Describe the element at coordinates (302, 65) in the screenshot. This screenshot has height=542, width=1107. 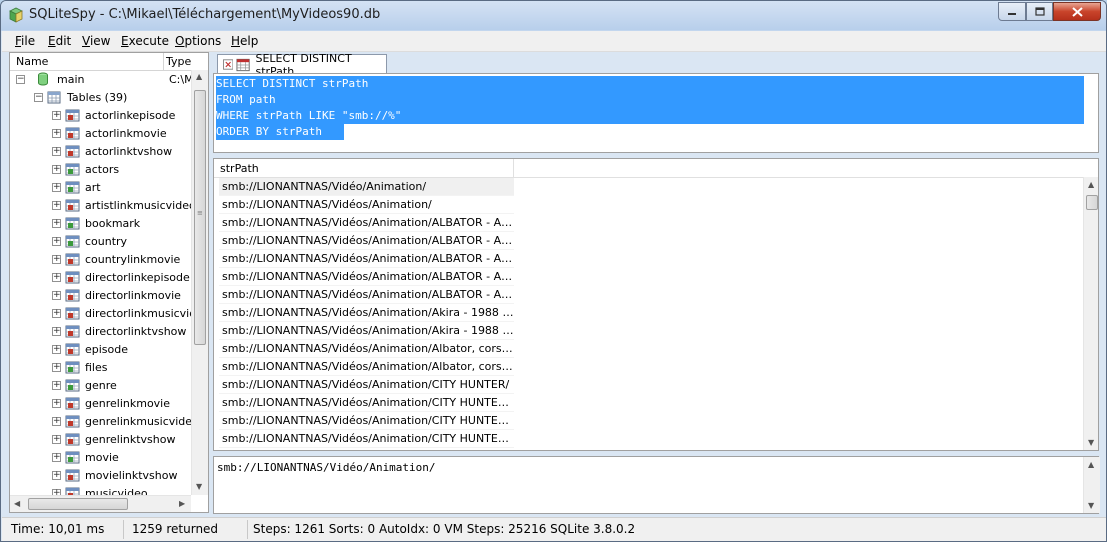
I see `query-tab: SELECT DISTINCT strPath` at that location.